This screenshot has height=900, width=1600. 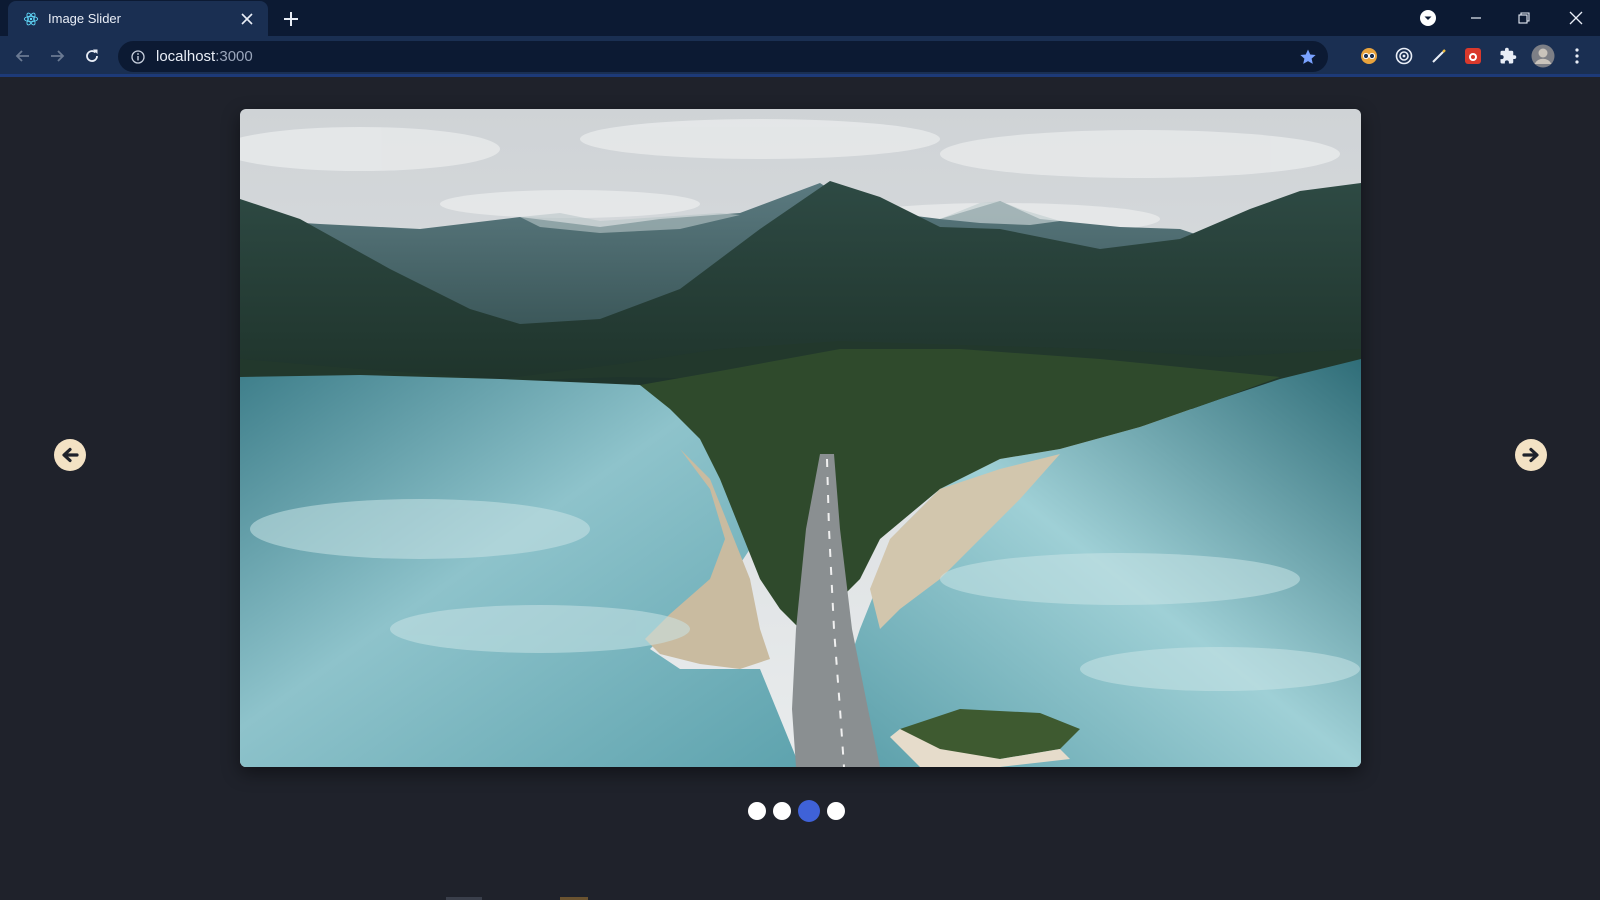 What do you see at coordinates (1439, 56) in the screenshot?
I see `extension-pen-icon` at bounding box center [1439, 56].